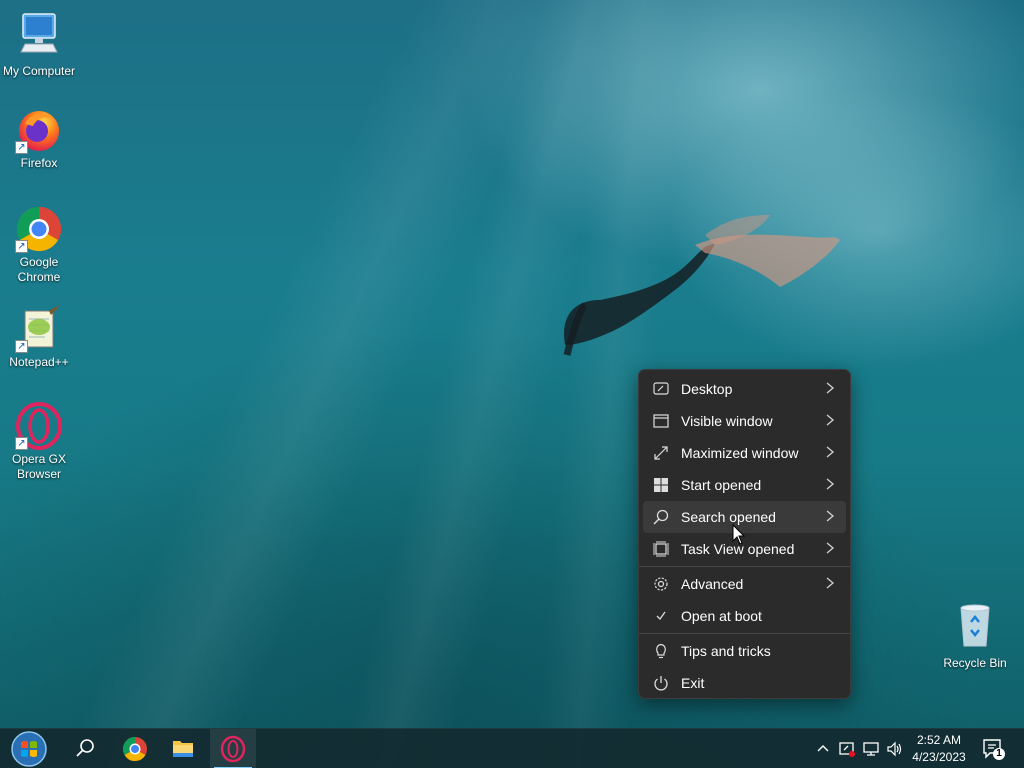 This screenshot has width=1024, height=768. I want to click on maximize-icon, so click(661, 453).